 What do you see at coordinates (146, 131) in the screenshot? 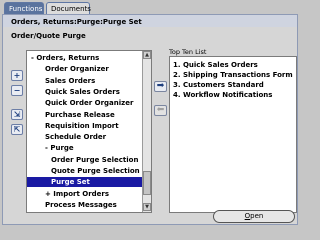
I see `tree-scrollbar: ▲ ▼` at bounding box center [146, 131].